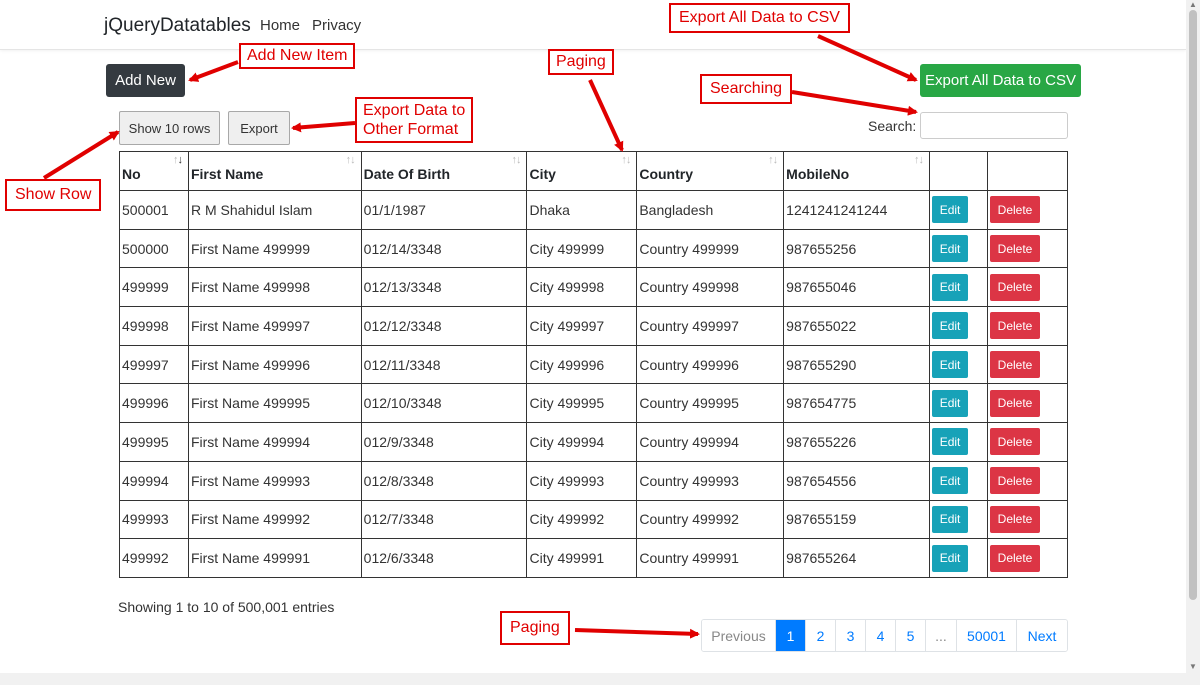 This screenshot has height=685, width=1200. What do you see at coordinates (1193, 4) in the screenshot?
I see `scroll-up-icon: ▲` at bounding box center [1193, 4].